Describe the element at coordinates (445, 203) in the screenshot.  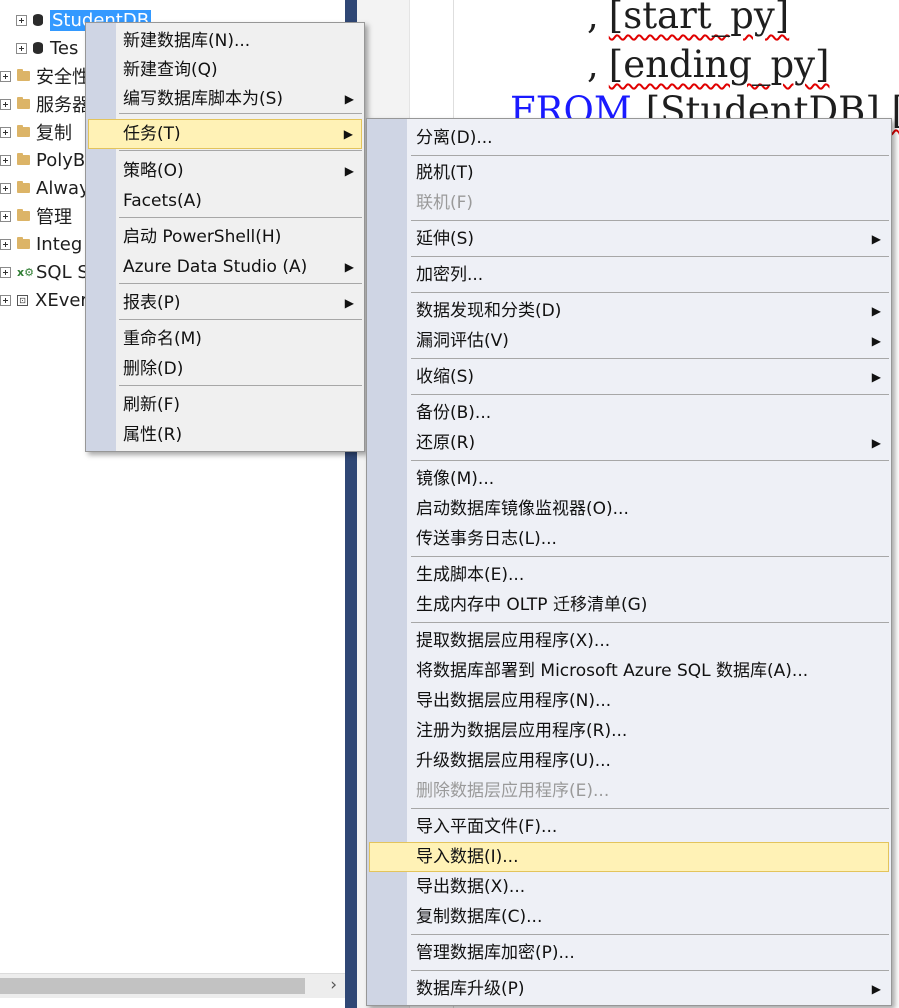
I see `menu-item-label: 联机(F)` at that location.